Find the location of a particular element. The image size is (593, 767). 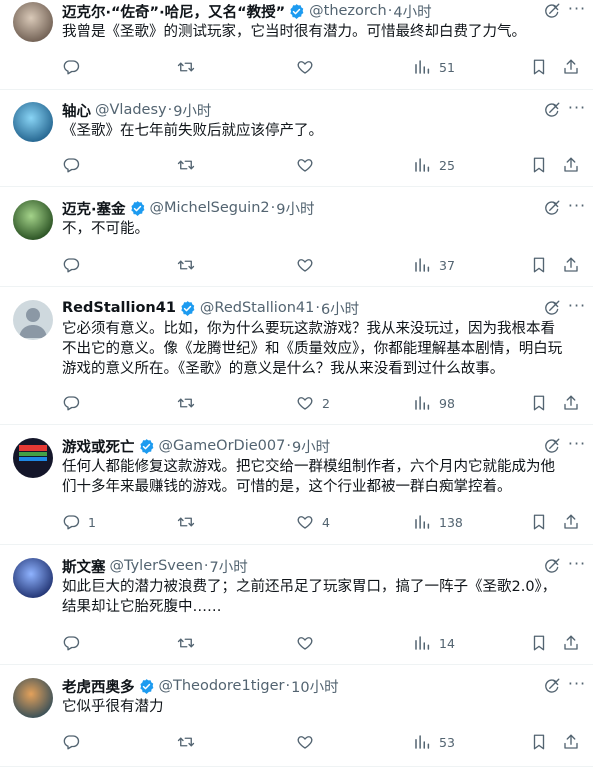

like-button: 2 is located at coordinates (313, 403).